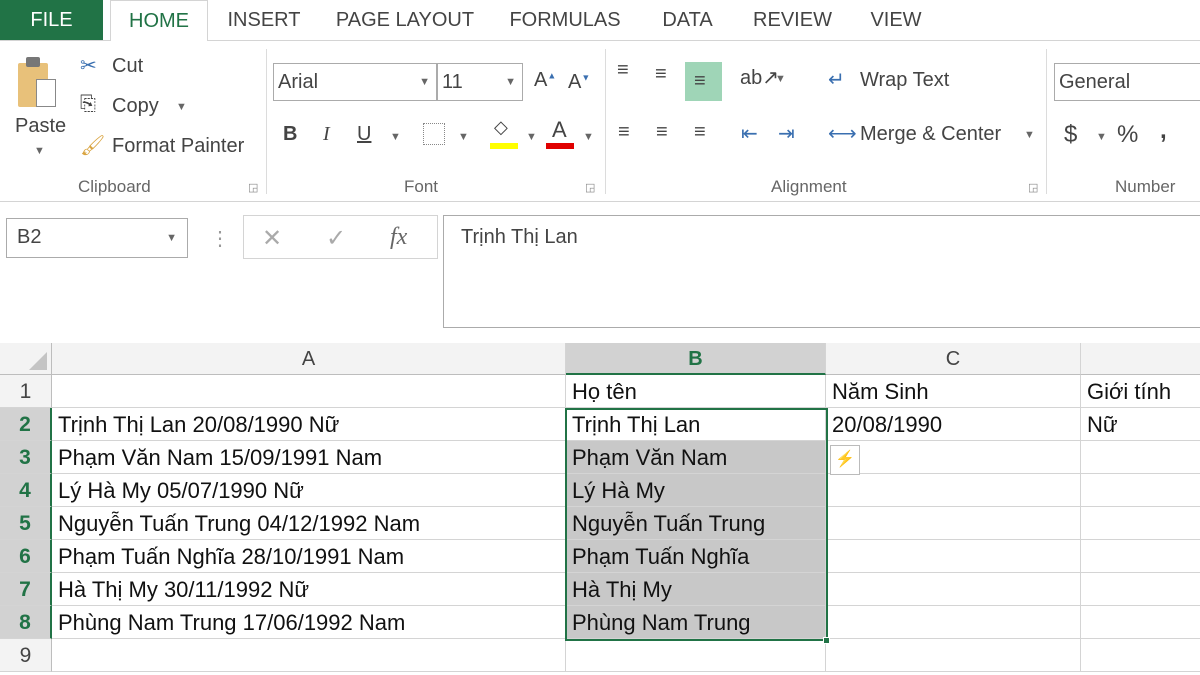 This screenshot has width=1200, height=675. I want to click on font-launcher-icon: ◲, so click(590, 187).